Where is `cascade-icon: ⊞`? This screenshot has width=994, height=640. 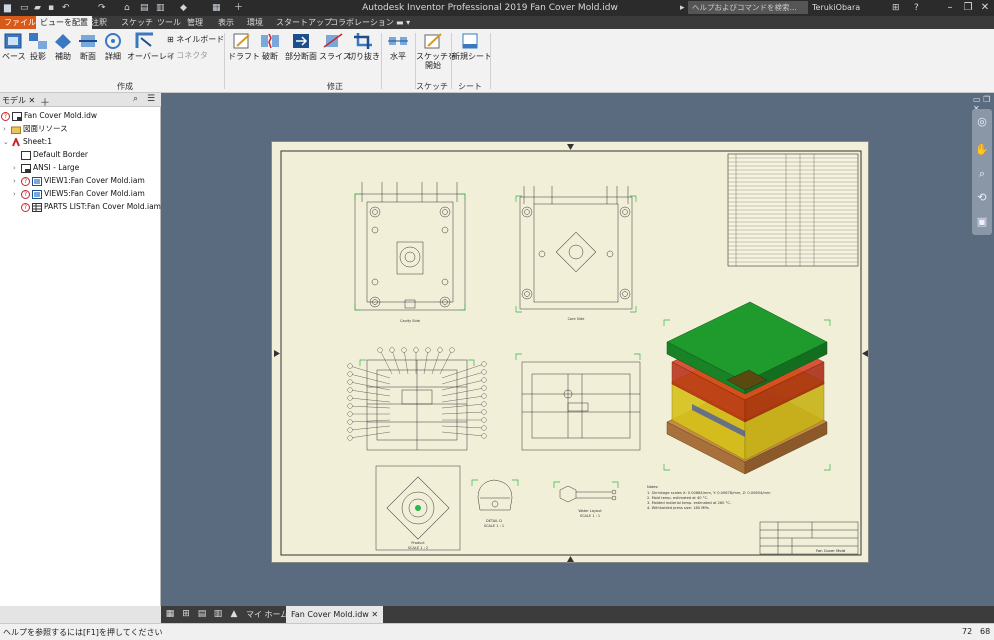 cascade-icon: ⊞ is located at coordinates (186, 614).